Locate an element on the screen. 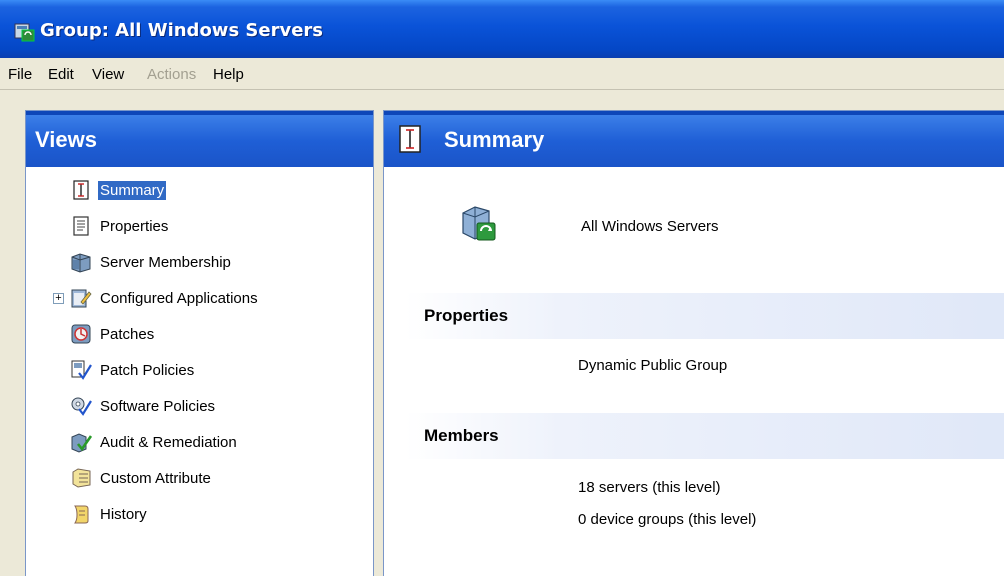 Image resolution: width=1004 pixels, height=576 pixels. view-item-label: Audit & Remediation is located at coordinates (168, 442).